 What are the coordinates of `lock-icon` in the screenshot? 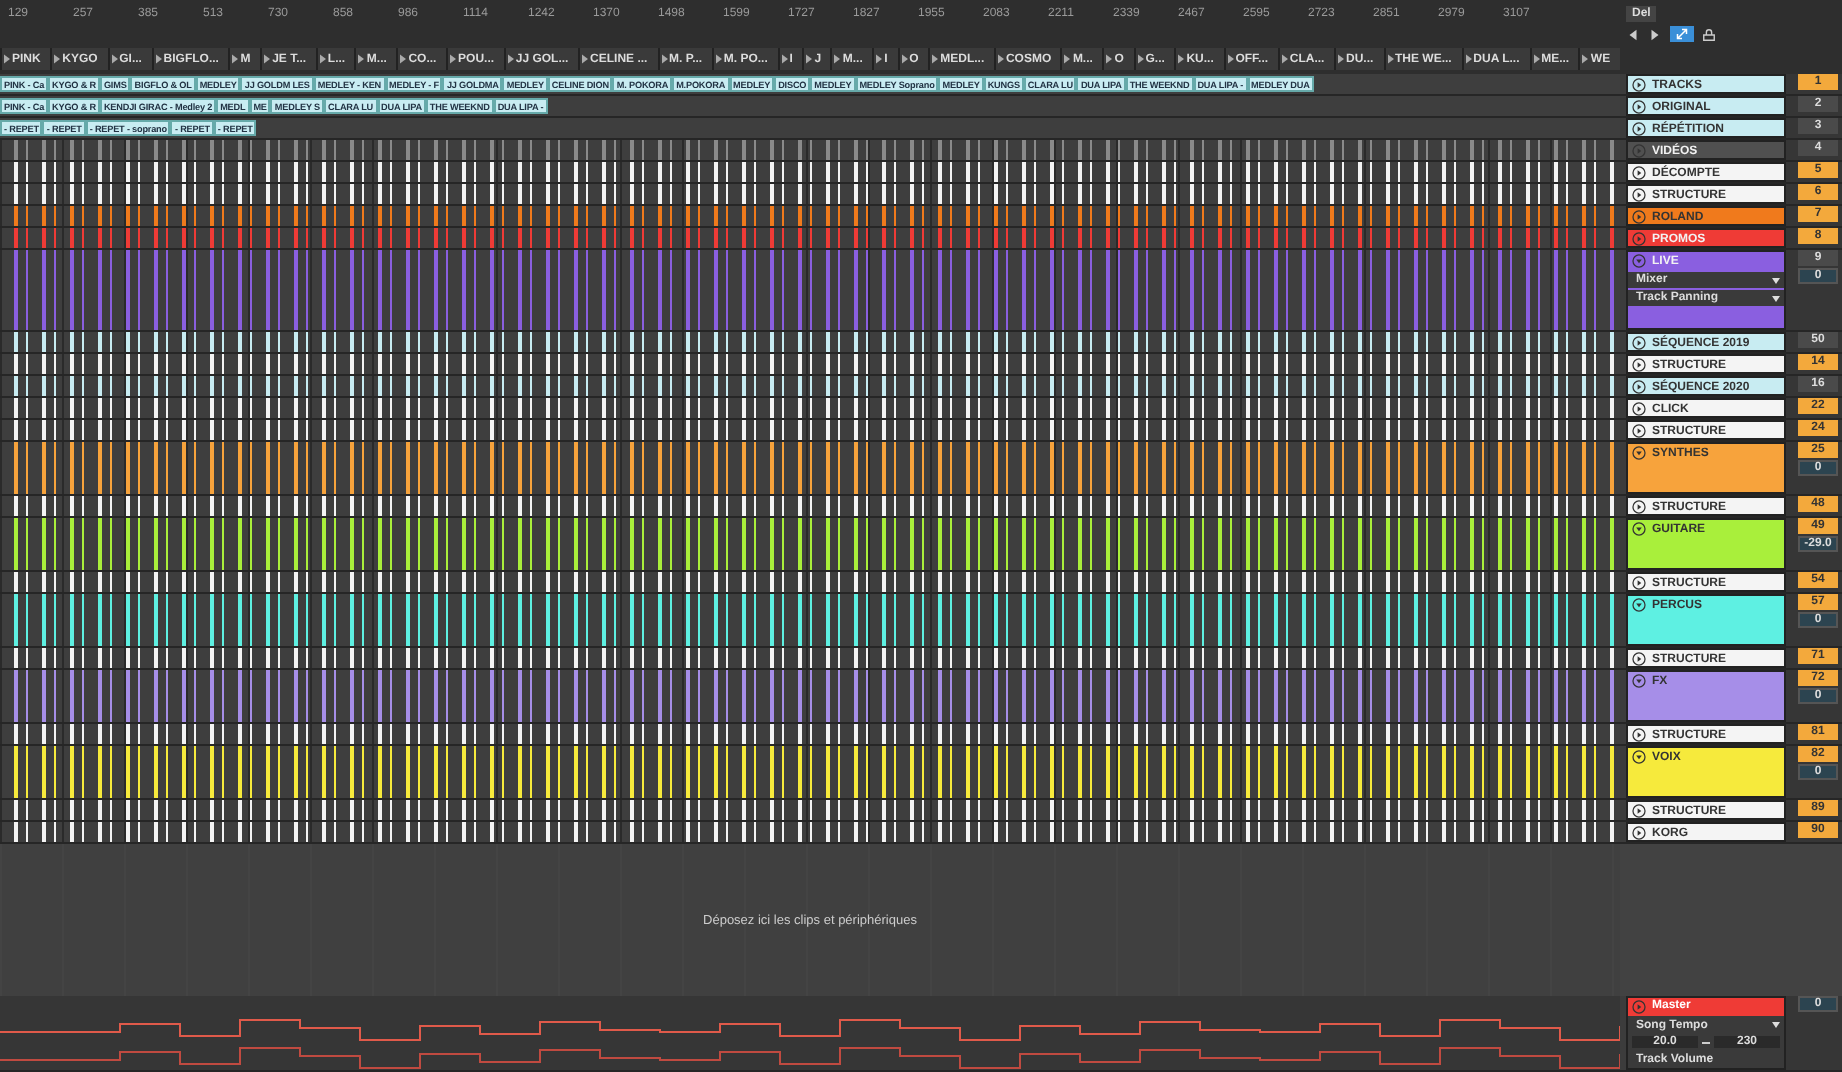 It's located at (1709, 34).